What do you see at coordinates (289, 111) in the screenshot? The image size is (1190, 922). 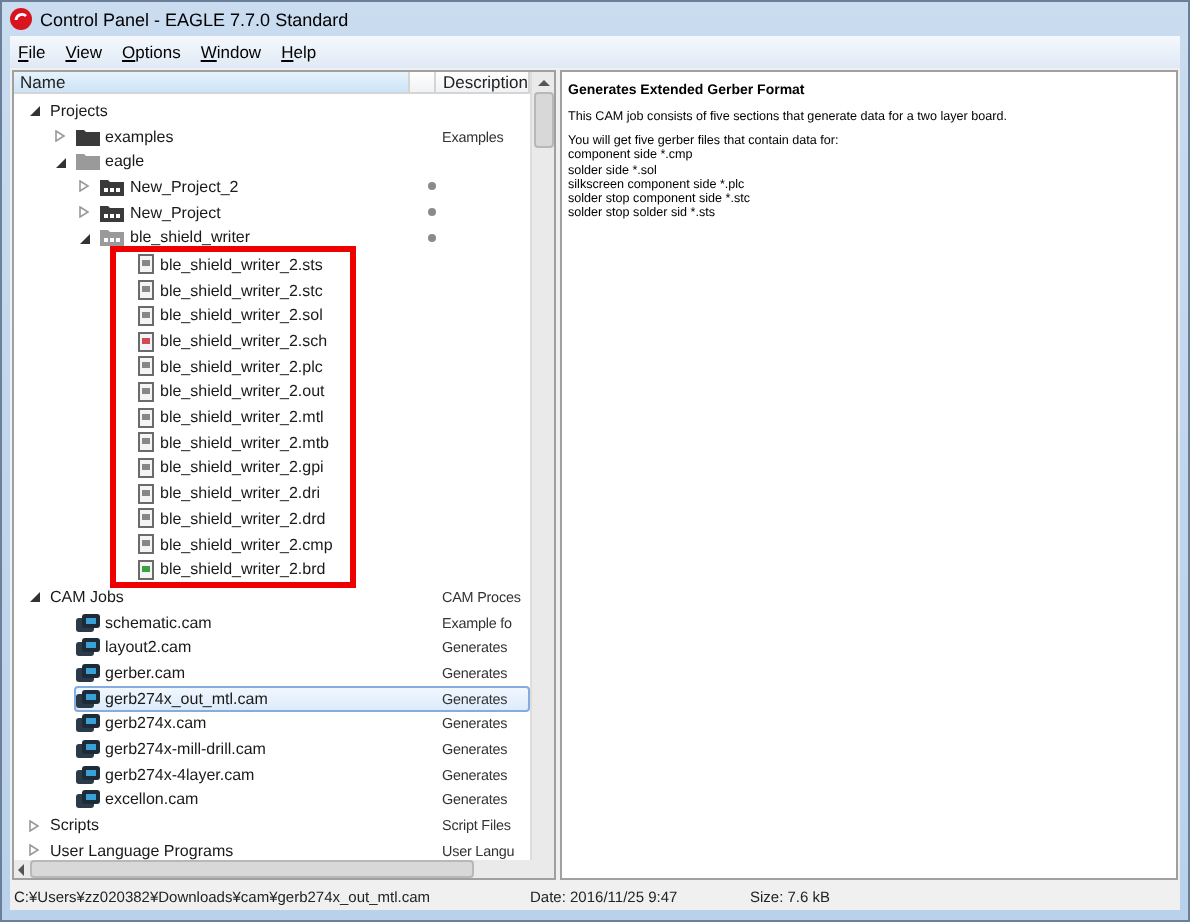 I see `tree-row: Projects` at bounding box center [289, 111].